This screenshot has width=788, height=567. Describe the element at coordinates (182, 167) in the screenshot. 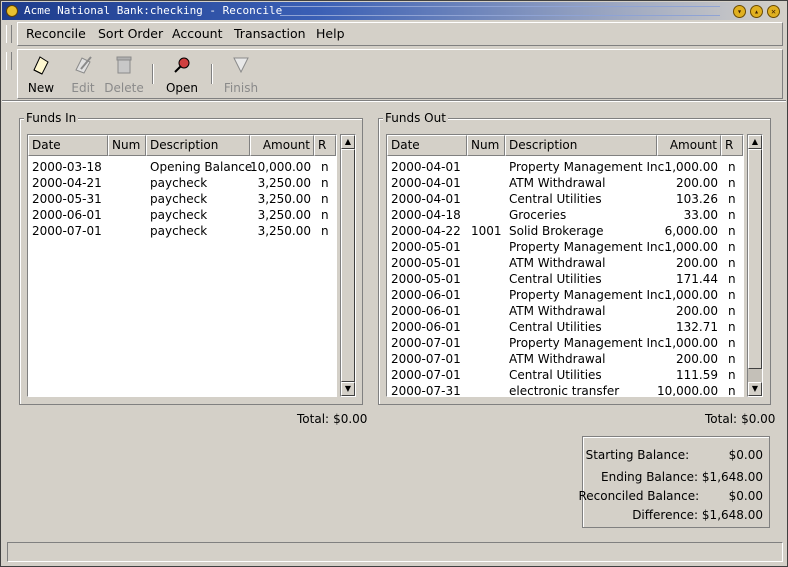

I see `table-row: 2000-03-18 Opening Balance 10,000.00 n` at that location.